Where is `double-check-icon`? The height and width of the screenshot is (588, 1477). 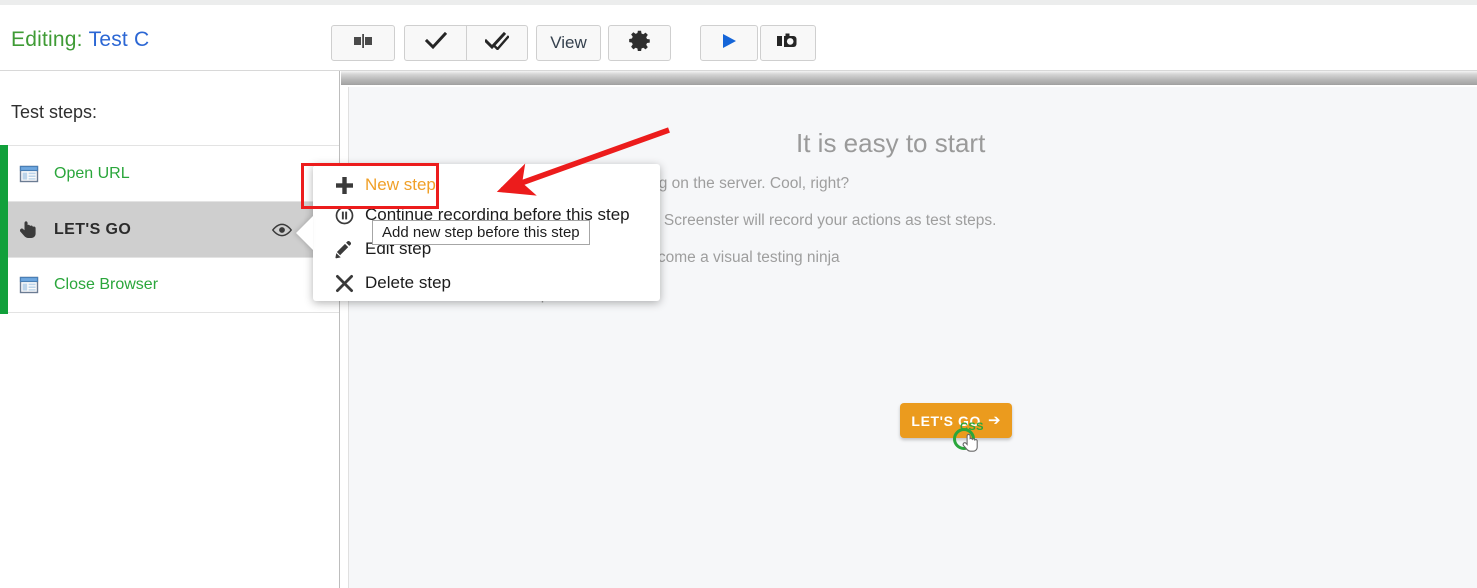 double-check-icon is located at coordinates (496, 43).